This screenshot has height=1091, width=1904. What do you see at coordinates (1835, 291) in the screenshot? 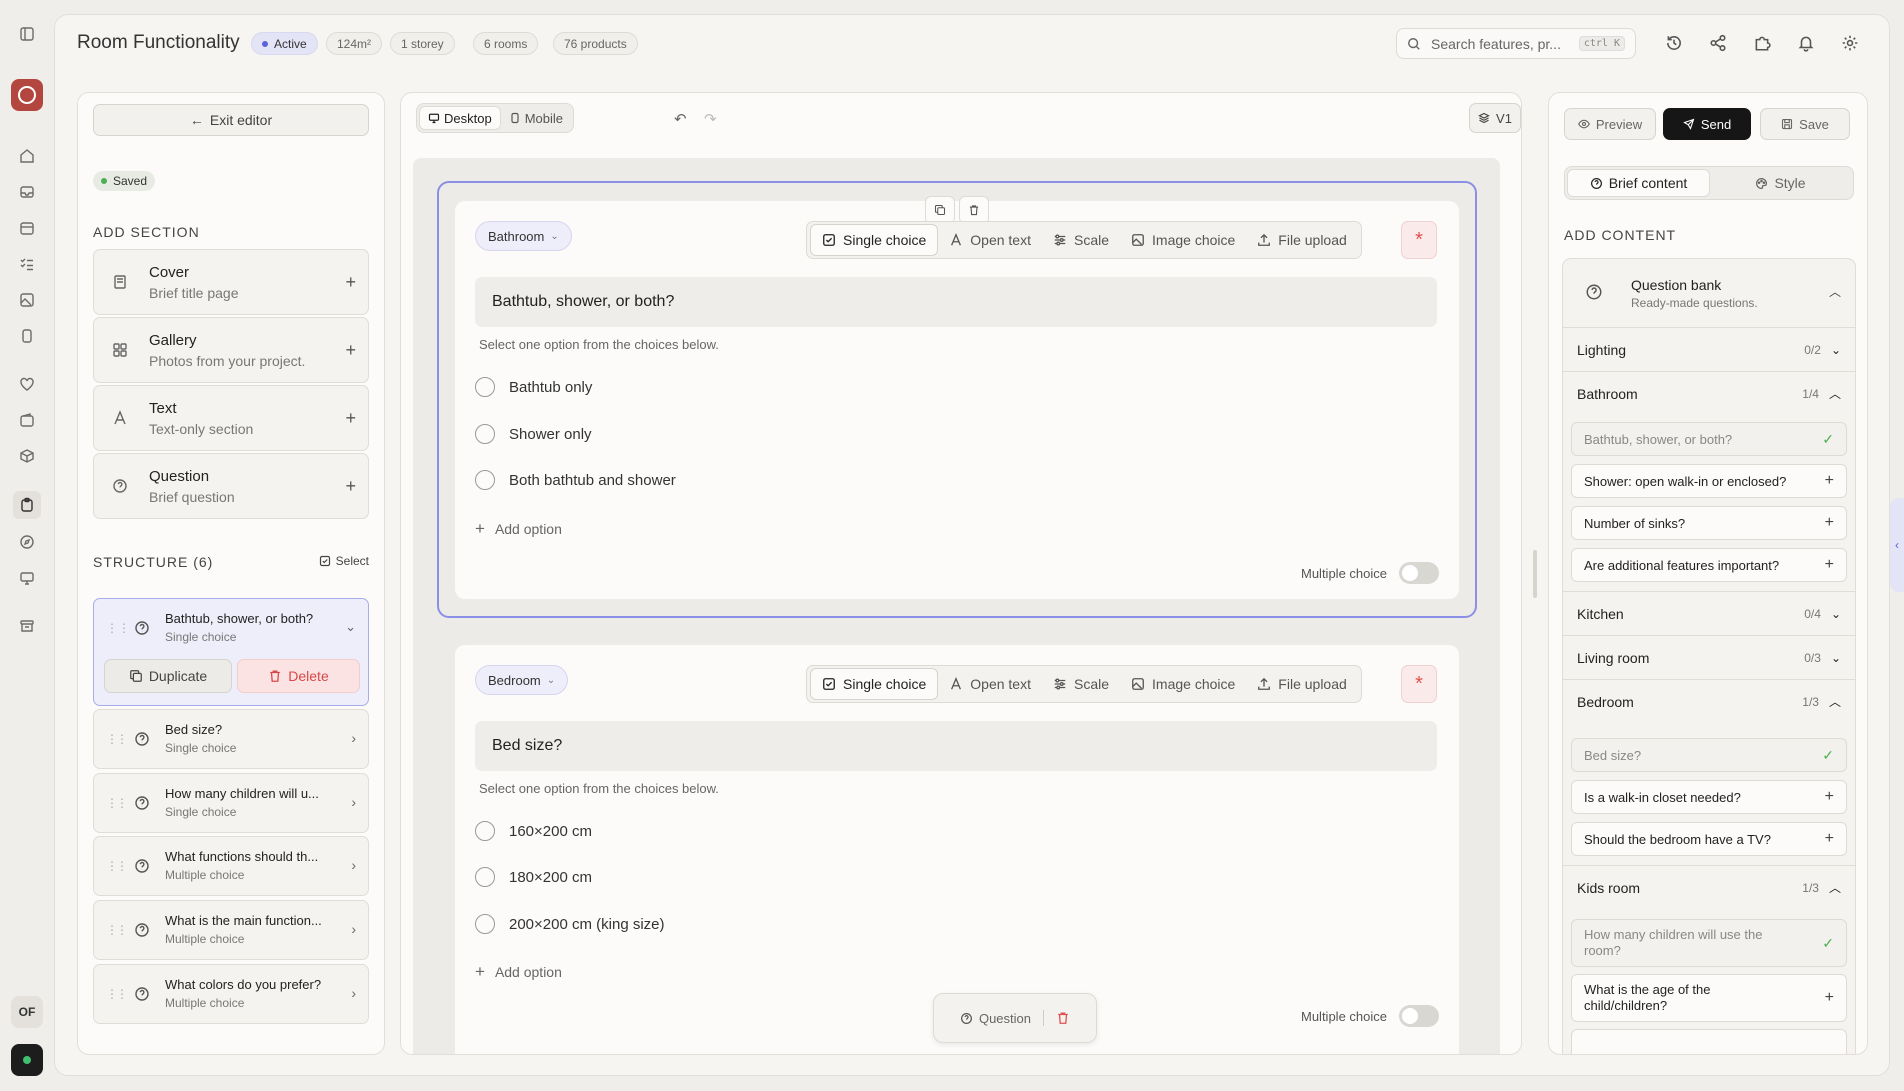
I see `chevron-up-icon: ︿` at bounding box center [1835, 291].